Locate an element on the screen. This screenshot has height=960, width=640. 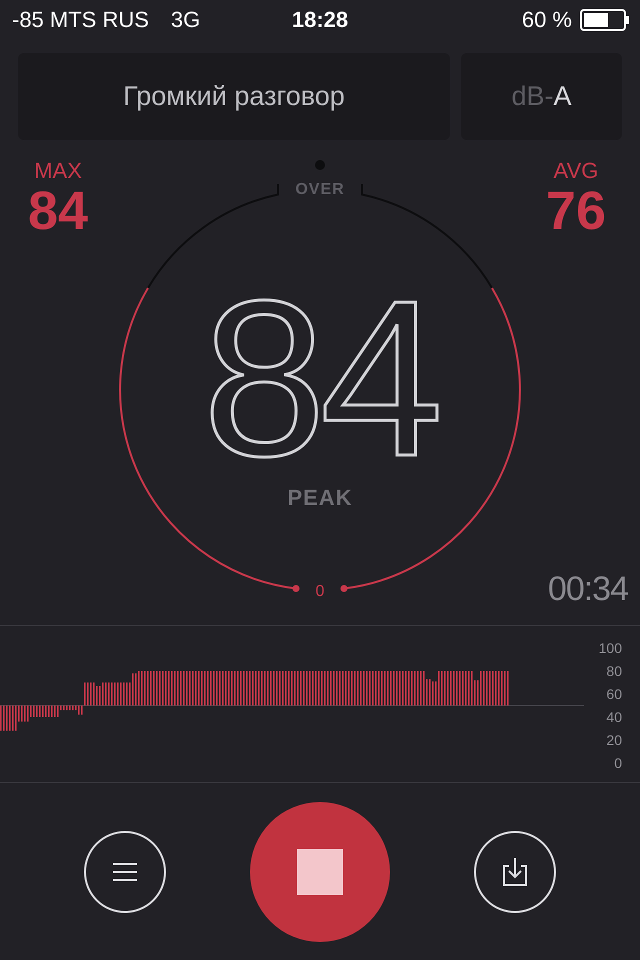
network-type: 3G is located at coordinates (185, 20).